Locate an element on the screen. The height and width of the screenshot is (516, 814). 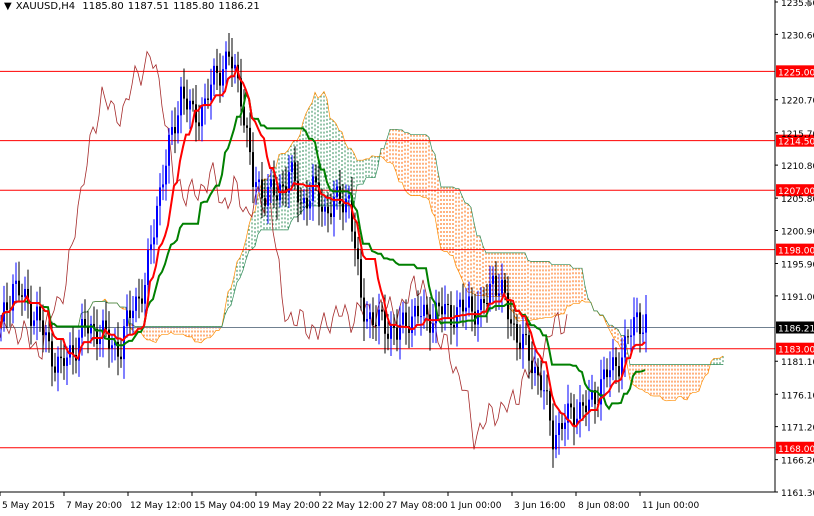
x-tick-label: 1 Jun 00:00 is located at coordinates (476, 506).